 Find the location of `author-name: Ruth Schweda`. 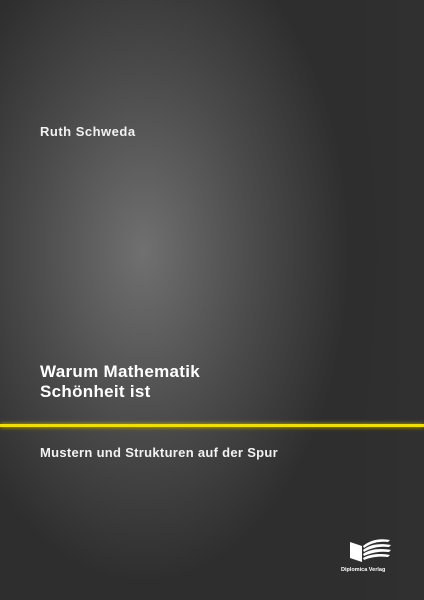

author-name: Ruth Schweda is located at coordinates (88, 131).